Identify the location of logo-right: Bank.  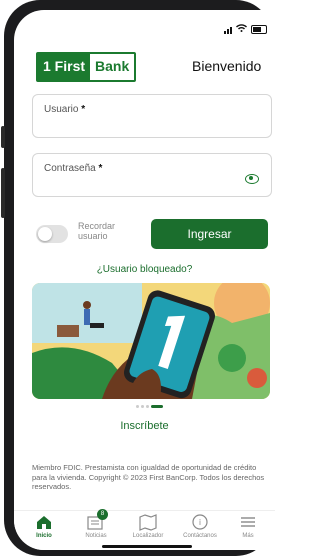
(112, 67).